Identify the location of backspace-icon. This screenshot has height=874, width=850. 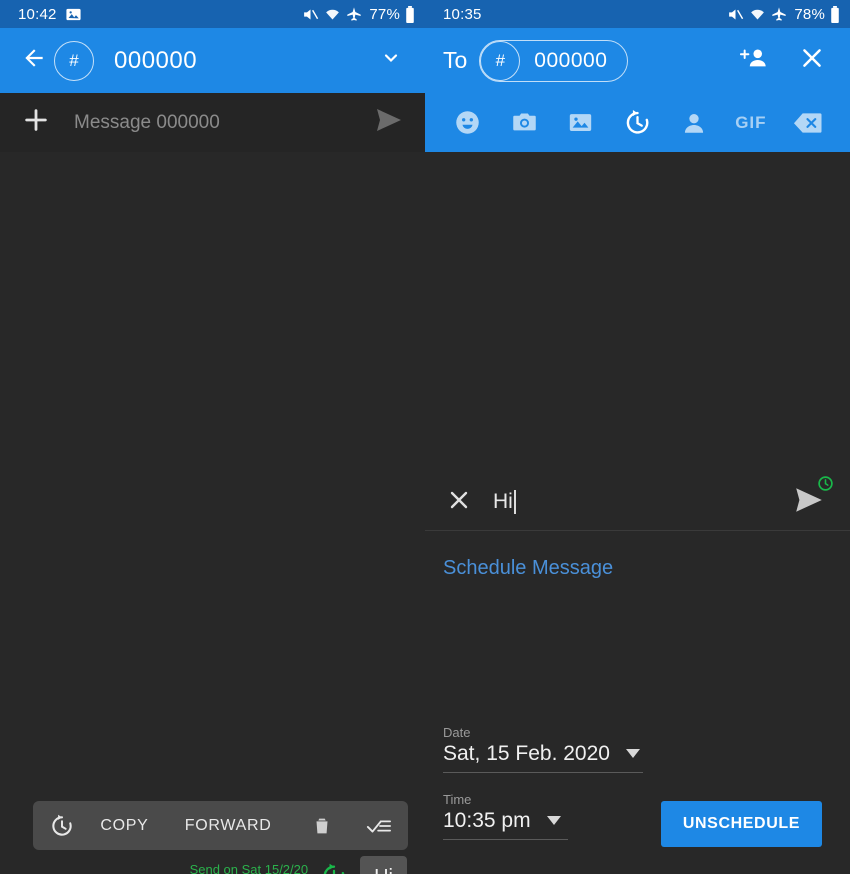
(808, 123).